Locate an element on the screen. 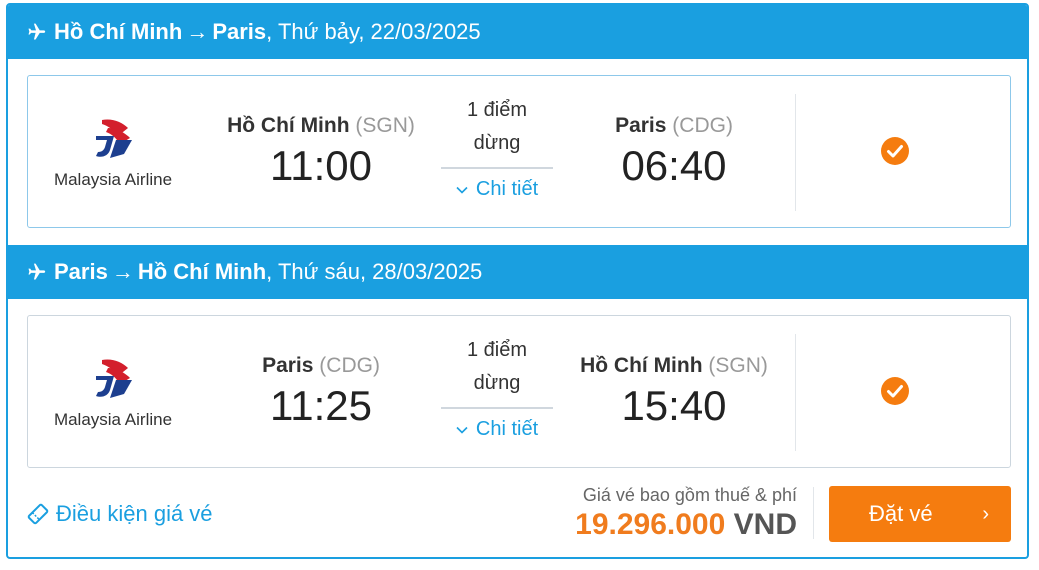  leg-date: , Thứ bảy, 22/03/2025 is located at coordinates (373, 31).